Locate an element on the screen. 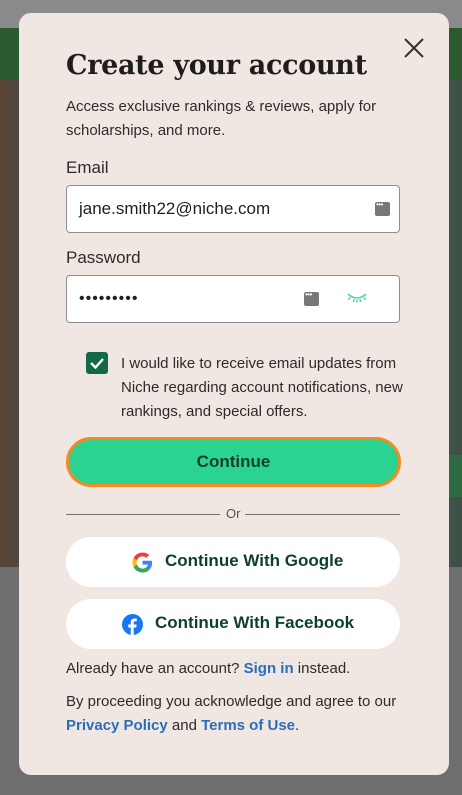  email-value: jane.smith22@niche.com is located at coordinates (175, 208).